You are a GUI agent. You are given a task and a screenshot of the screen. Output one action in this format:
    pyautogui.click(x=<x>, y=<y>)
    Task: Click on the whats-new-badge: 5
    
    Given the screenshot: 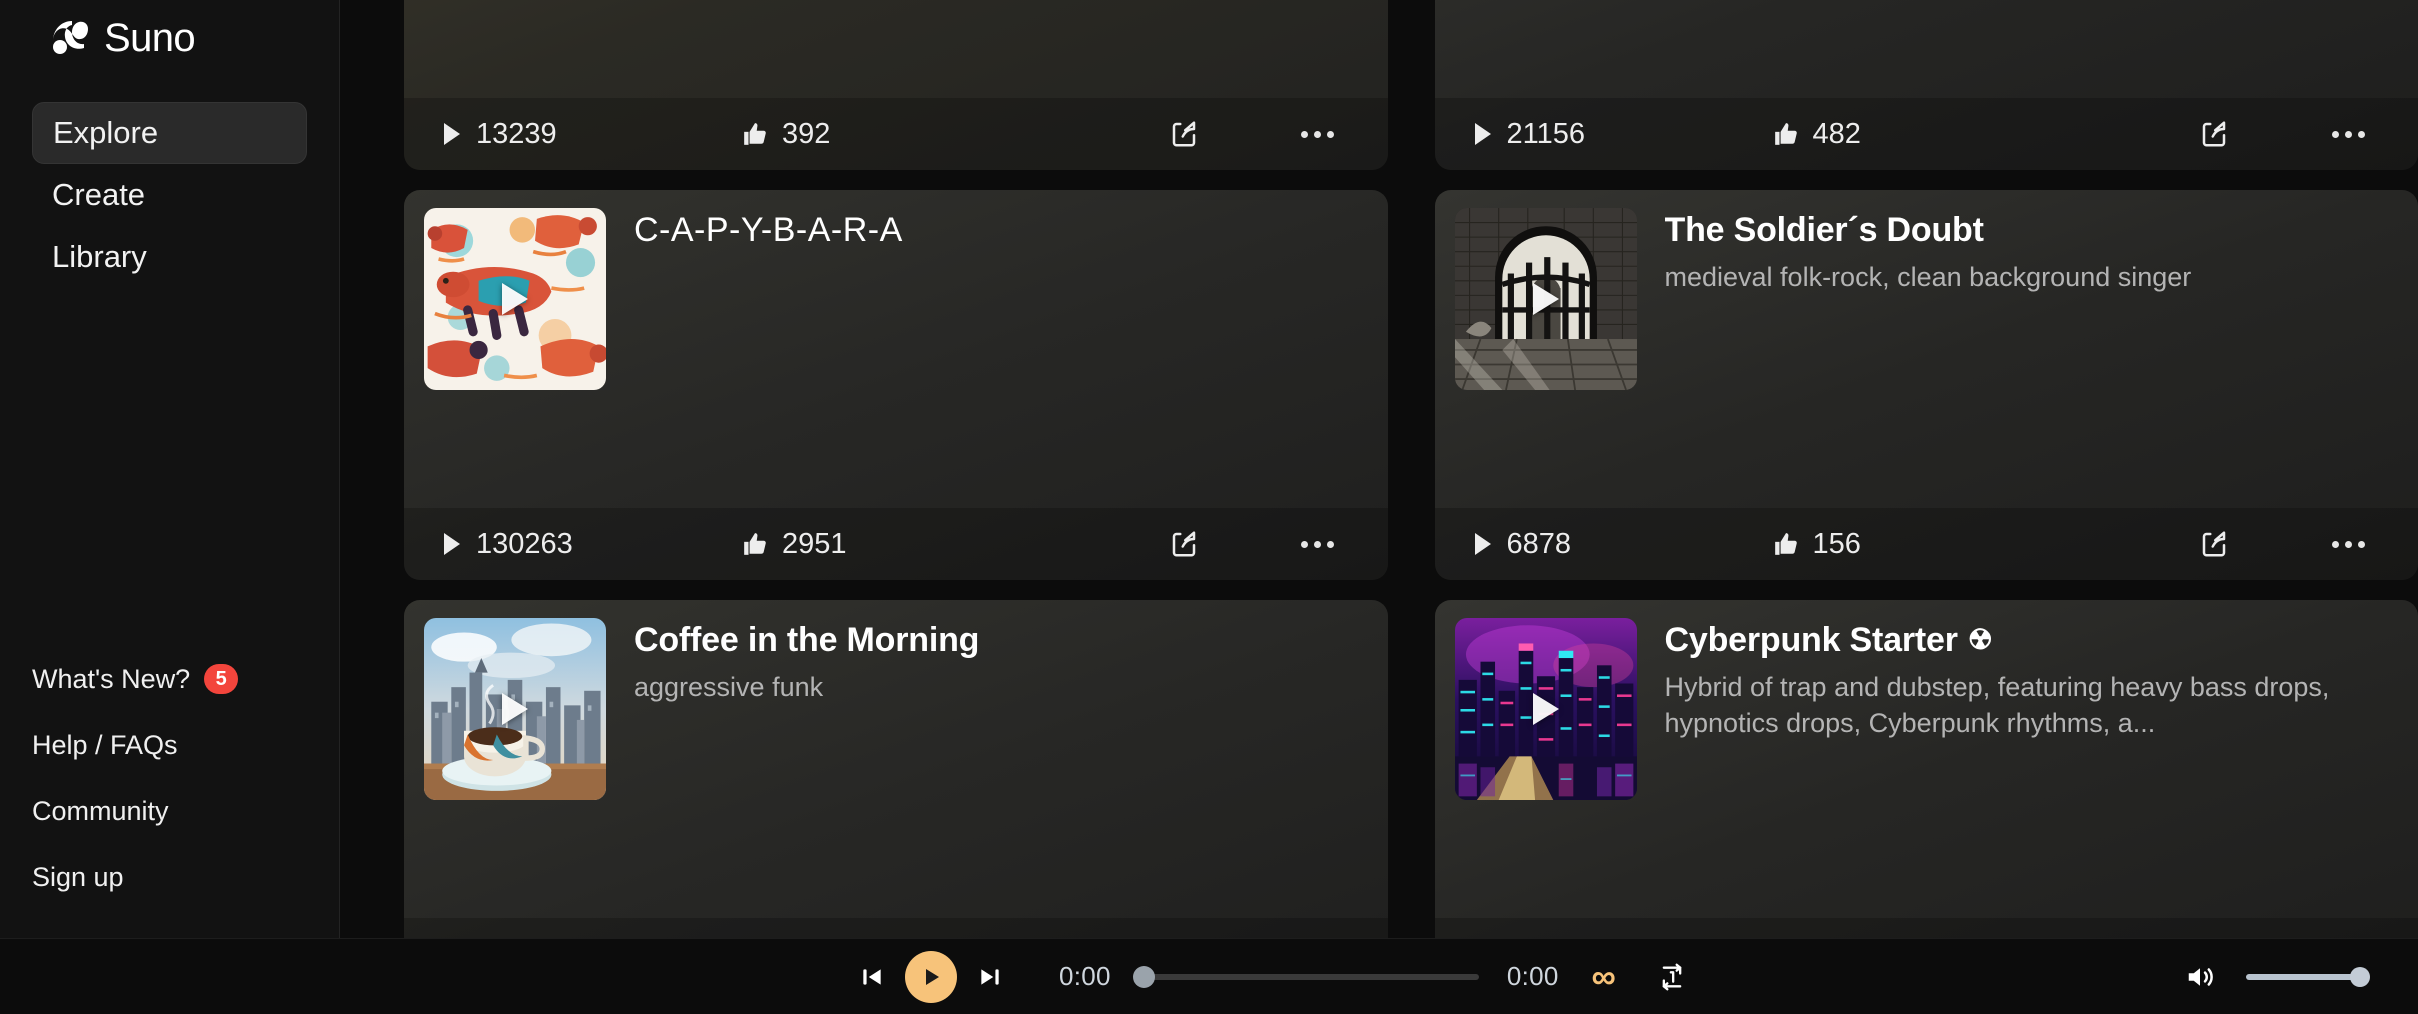 What is the action you would take?
    pyautogui.click(x=221, y=679)
    